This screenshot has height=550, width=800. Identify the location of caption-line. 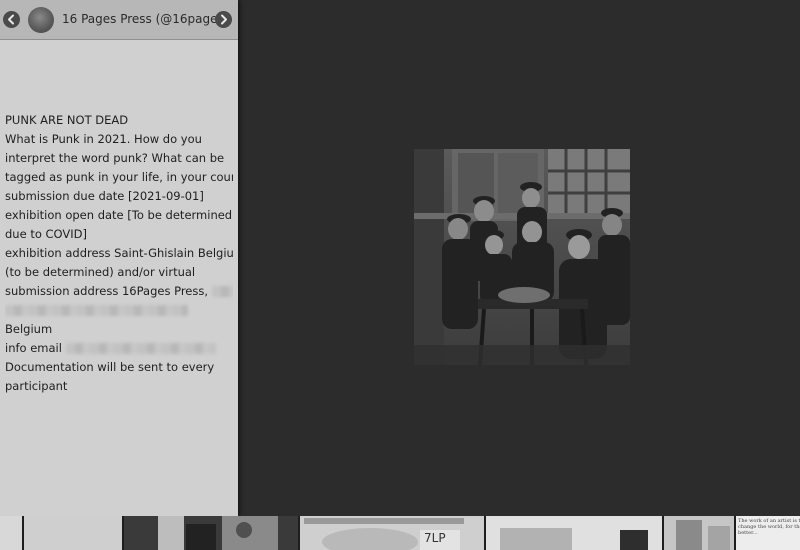
(119, 310).